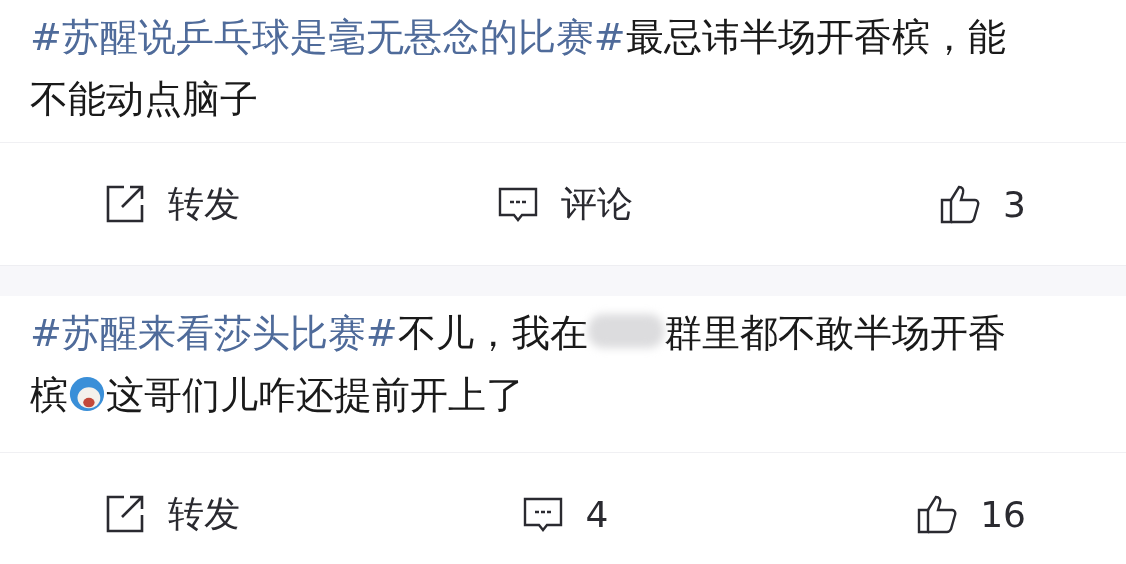  What do you see at coordinates (565, 204) in the screenshot?
I see `comment-button: 评论` at bounding box center [565, 204].